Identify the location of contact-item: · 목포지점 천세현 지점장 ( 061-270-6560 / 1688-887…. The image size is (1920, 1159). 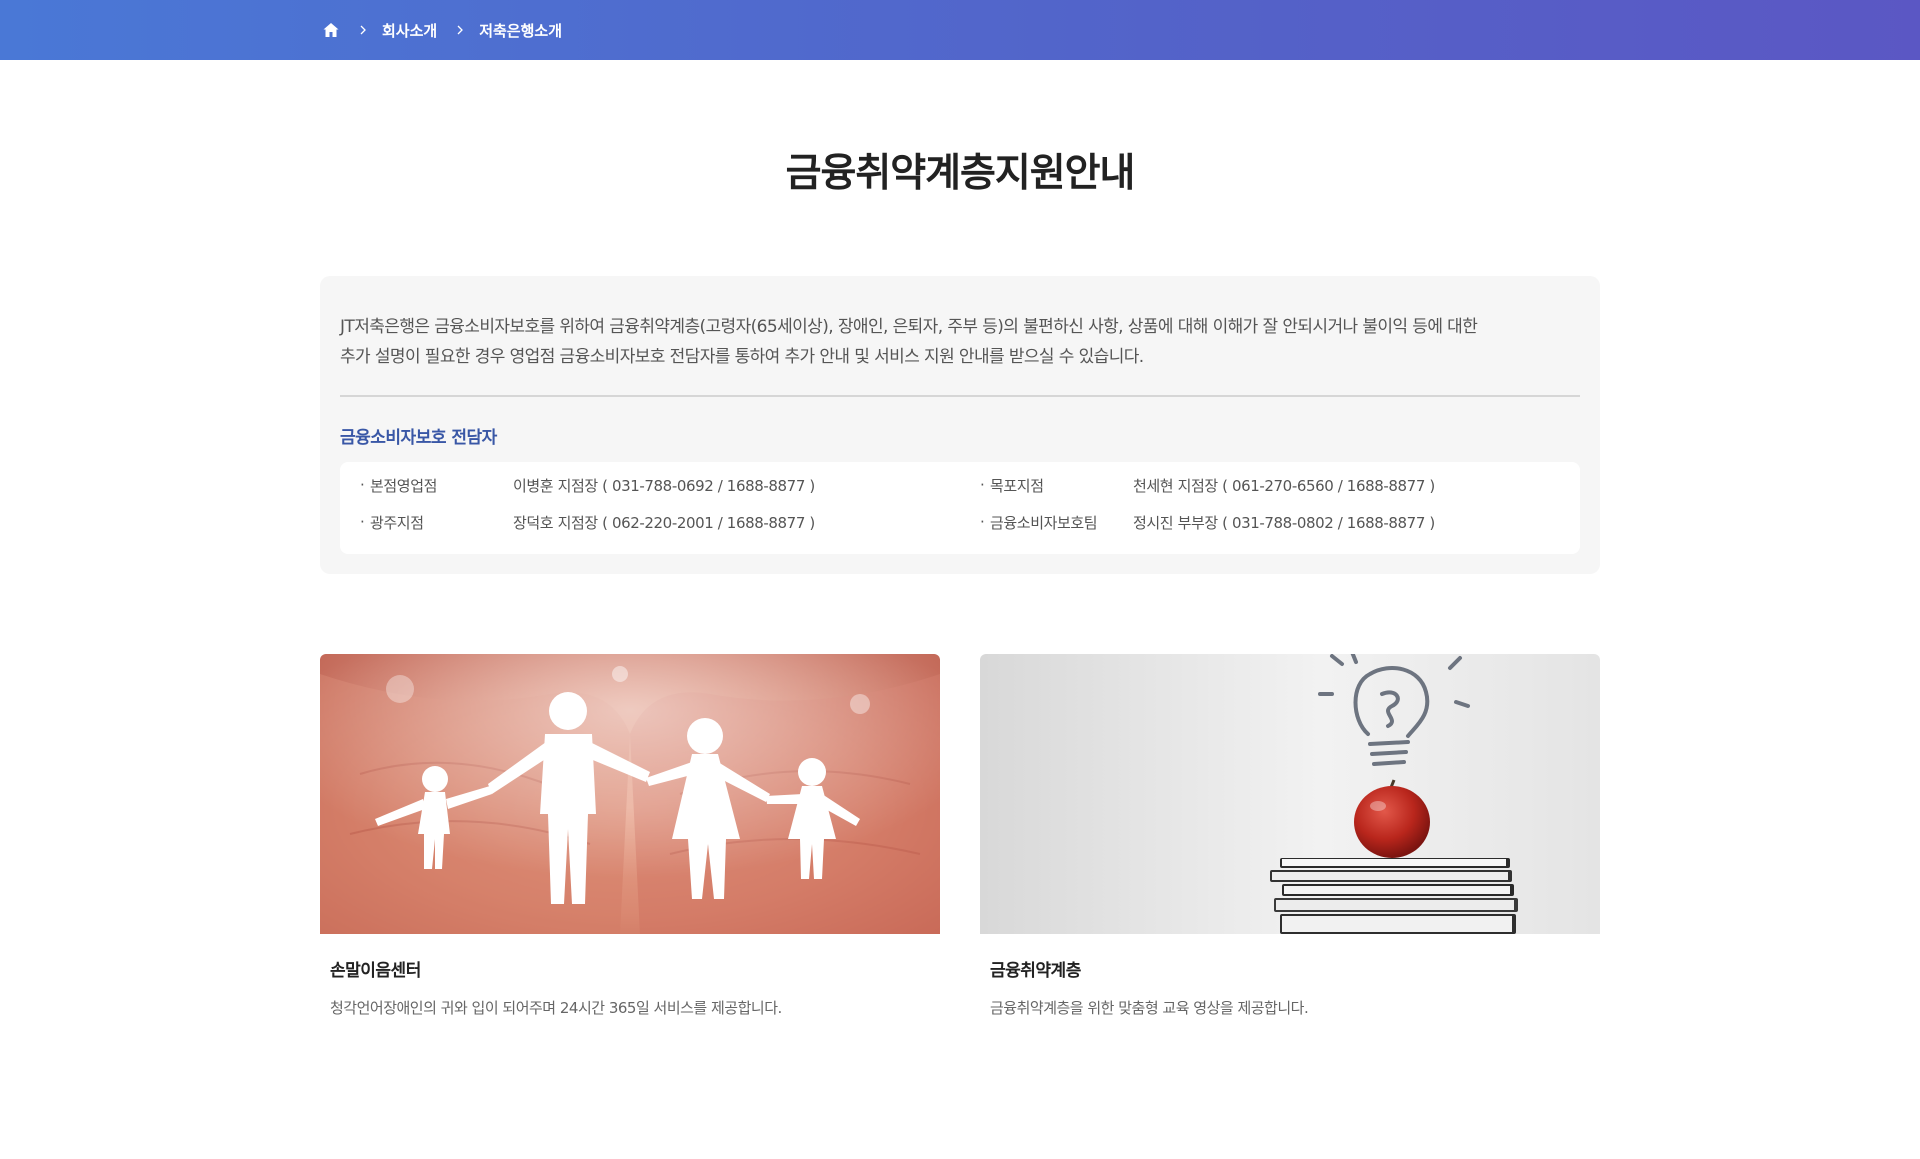
(1207, 485).